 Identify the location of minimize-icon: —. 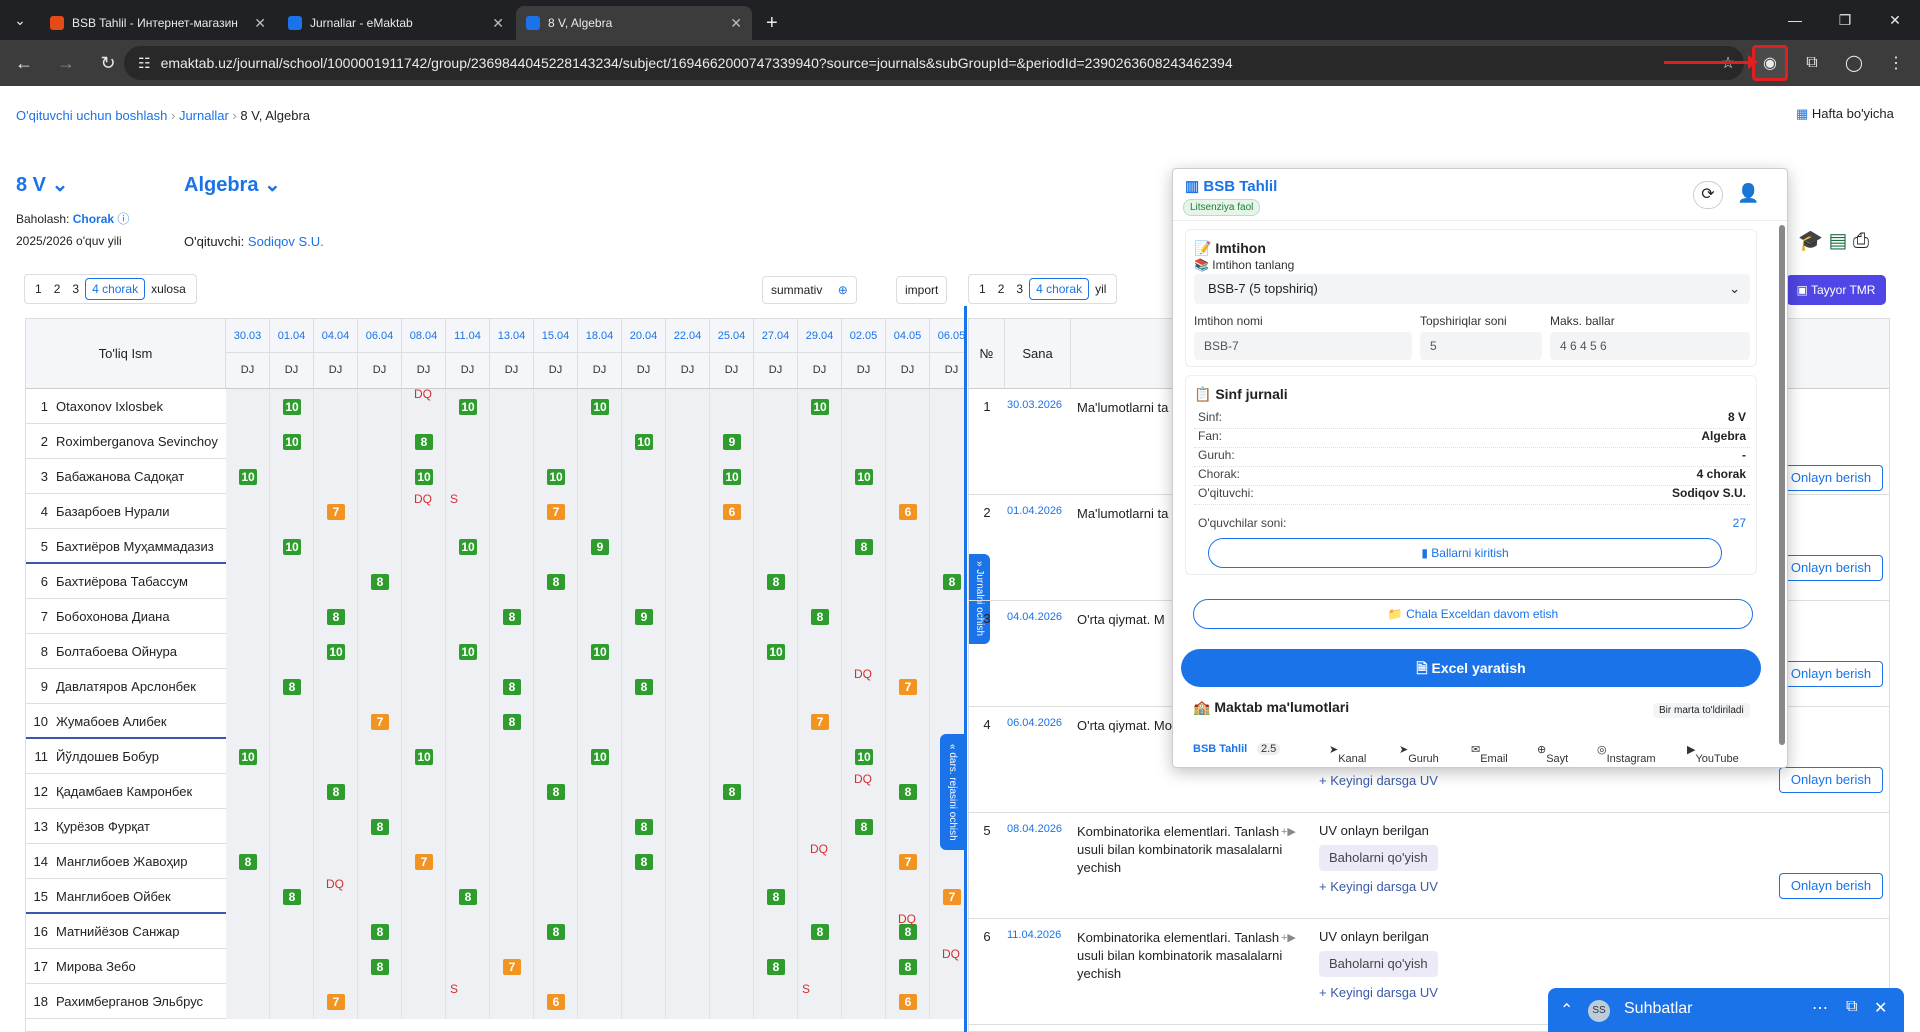
(1795, 20).